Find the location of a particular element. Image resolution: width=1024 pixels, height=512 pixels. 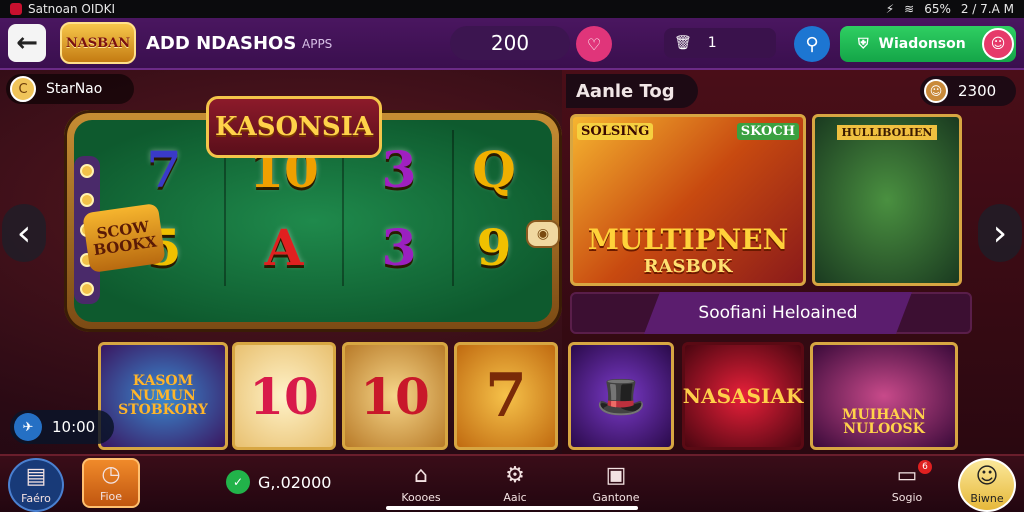

game-card-multipnen: SOLSING SKOCH MULTIPNEN RASBOK is located at coordinates (688, 200).